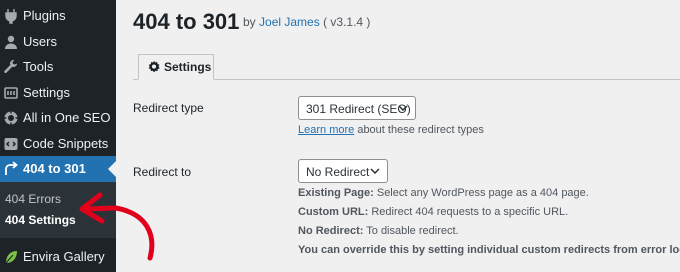  What do you see at coordinates (58, 42) in the screenshot?
I see `sidebar-item-users: Users` at bounding box center [58, 42].